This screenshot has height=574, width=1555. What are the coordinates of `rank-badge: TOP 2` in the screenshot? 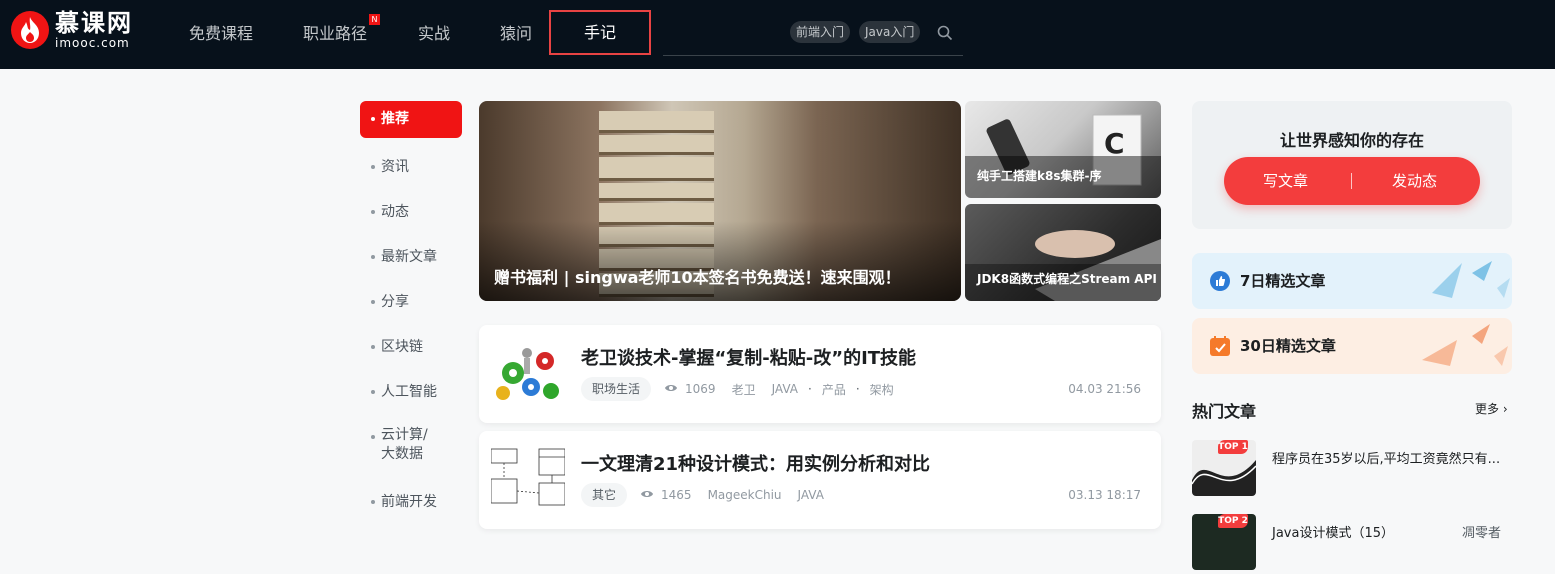 It's located at (1233, 521).